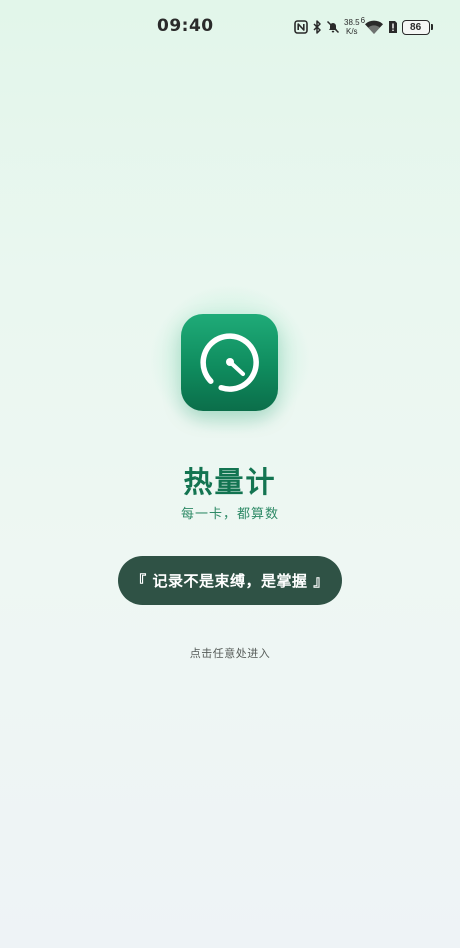  Describe the element at coordinates (230, 482) in the screenshot. I see `app-title: 热量计` at that location.